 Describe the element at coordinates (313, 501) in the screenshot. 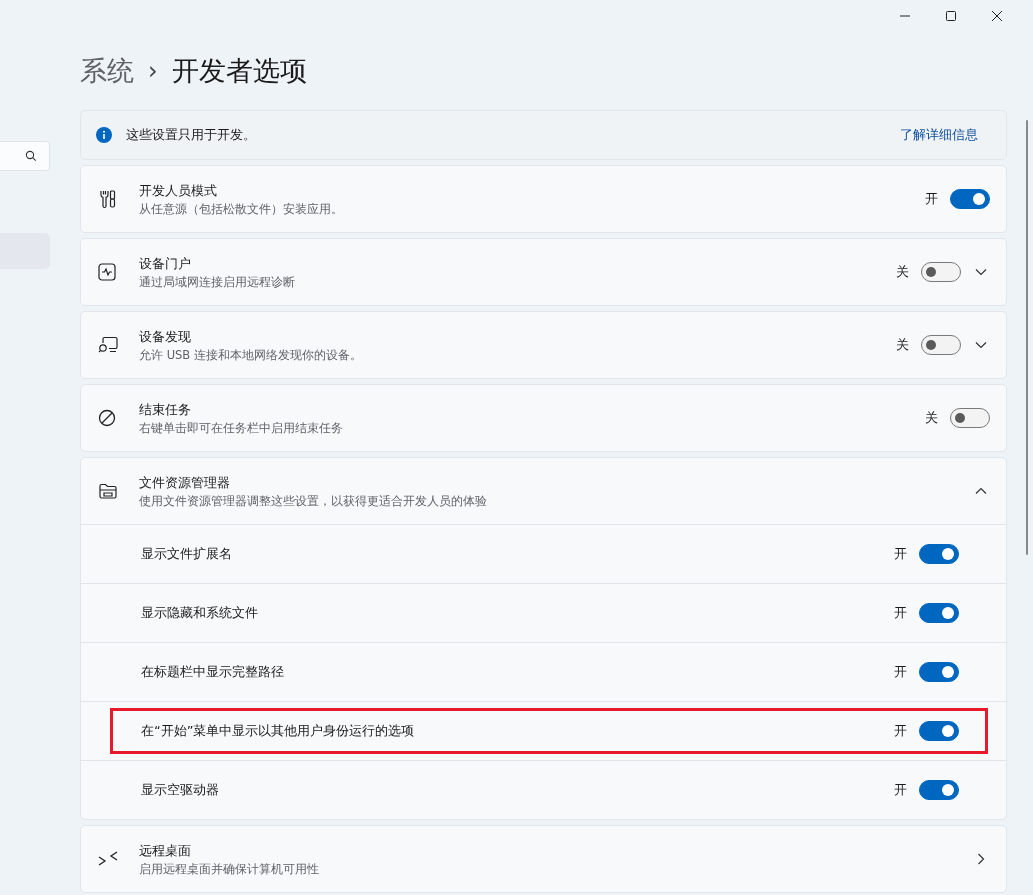

I see `setting-description: 使用文件资源管理器调整这些设置，以获得更适合开发人员的体验` at that location.